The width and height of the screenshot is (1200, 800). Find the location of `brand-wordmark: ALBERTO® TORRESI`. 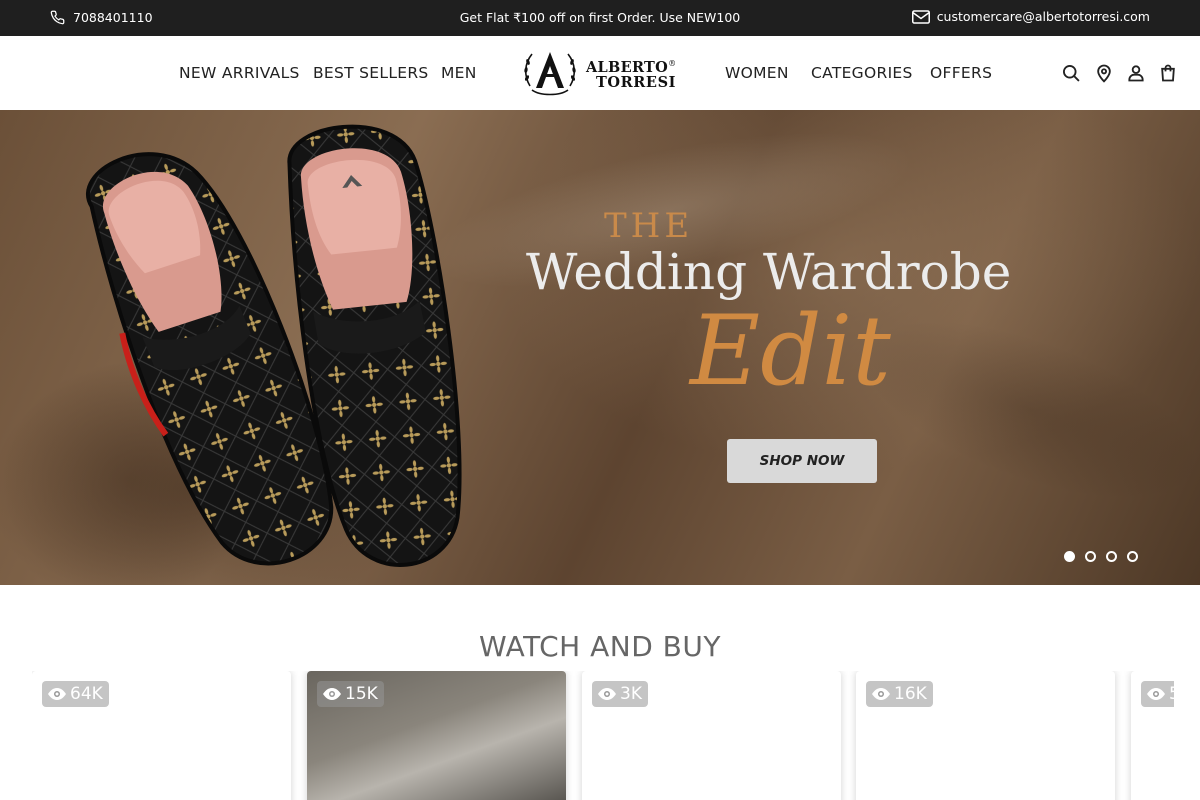

brand-wordmark: ALBERTO® TORRESI is located at coordinates (631, 73).